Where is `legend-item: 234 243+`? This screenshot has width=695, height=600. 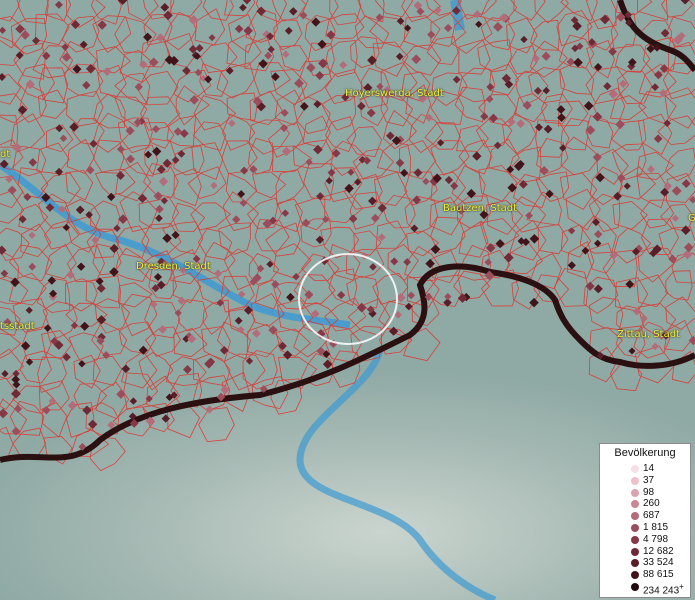
legend-item: 234 243+ is located at coordinates (645, 589).